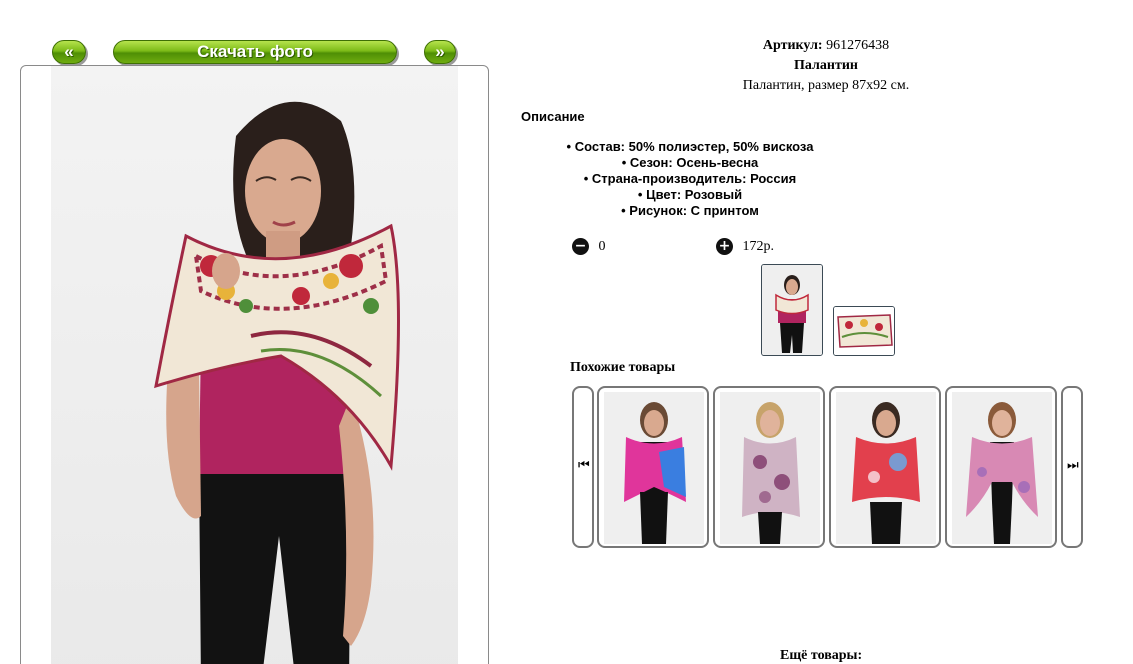  What do you see at coordinates (553, 116) in the screenshot?
I see `description-heading: Описание` at bounding box center [553, 116].